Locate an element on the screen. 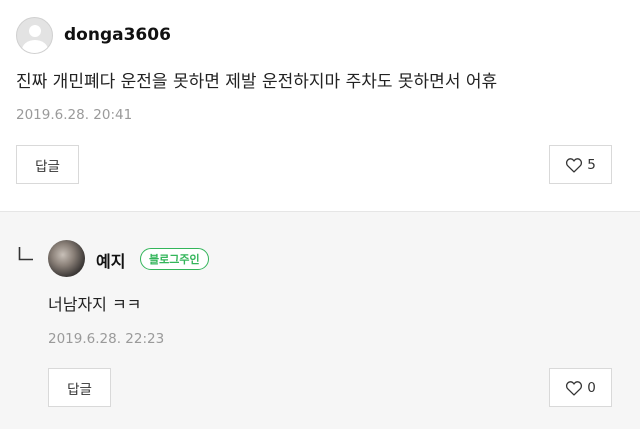 The image size is (640, 429). reply-timestamp: 2019.6.28. 22:23 is located at coordinates (106, 339).